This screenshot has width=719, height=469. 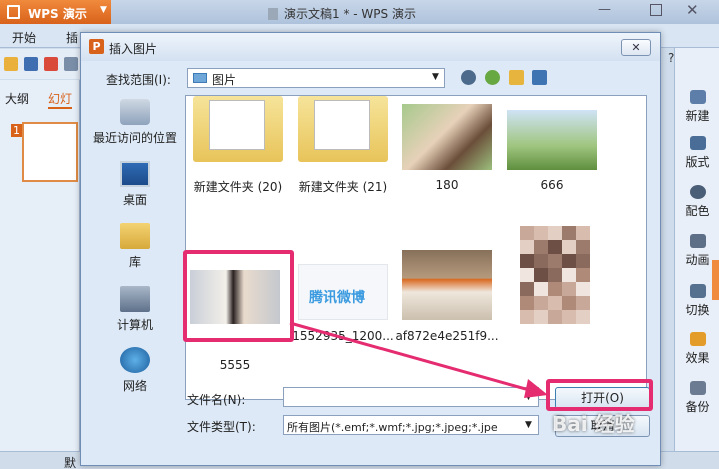 What do you see at coordinates (418, 359) in the screenshot?
I see `annotation-arrow` at bounding box center [418, 359].